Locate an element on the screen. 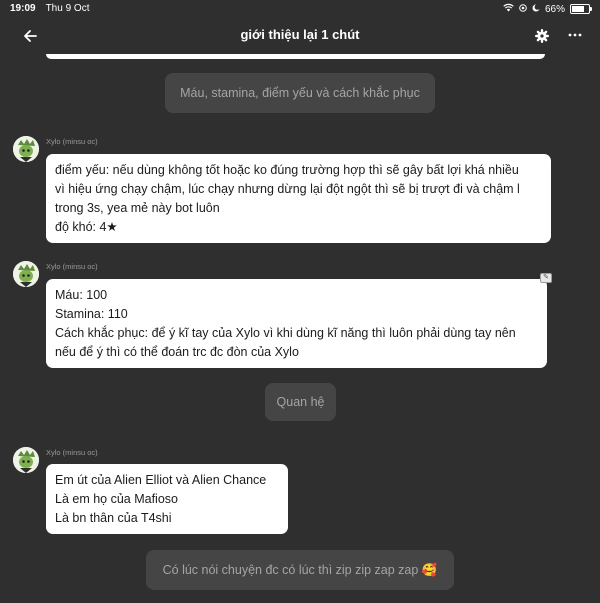 The width and height of the screenshot is (600, 603). message-line: trong 3s, yea mẻ này bot luôn is located at coordinates (137, 208).